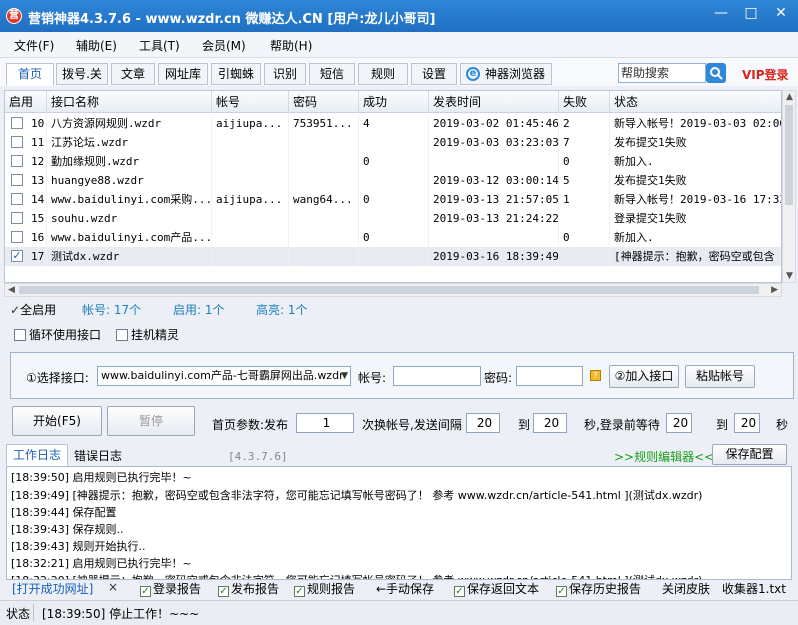 The width and height of the screenshot is (798, 625). I want to click on open-success-url-link: [打开成功网址], so click(52, 588).